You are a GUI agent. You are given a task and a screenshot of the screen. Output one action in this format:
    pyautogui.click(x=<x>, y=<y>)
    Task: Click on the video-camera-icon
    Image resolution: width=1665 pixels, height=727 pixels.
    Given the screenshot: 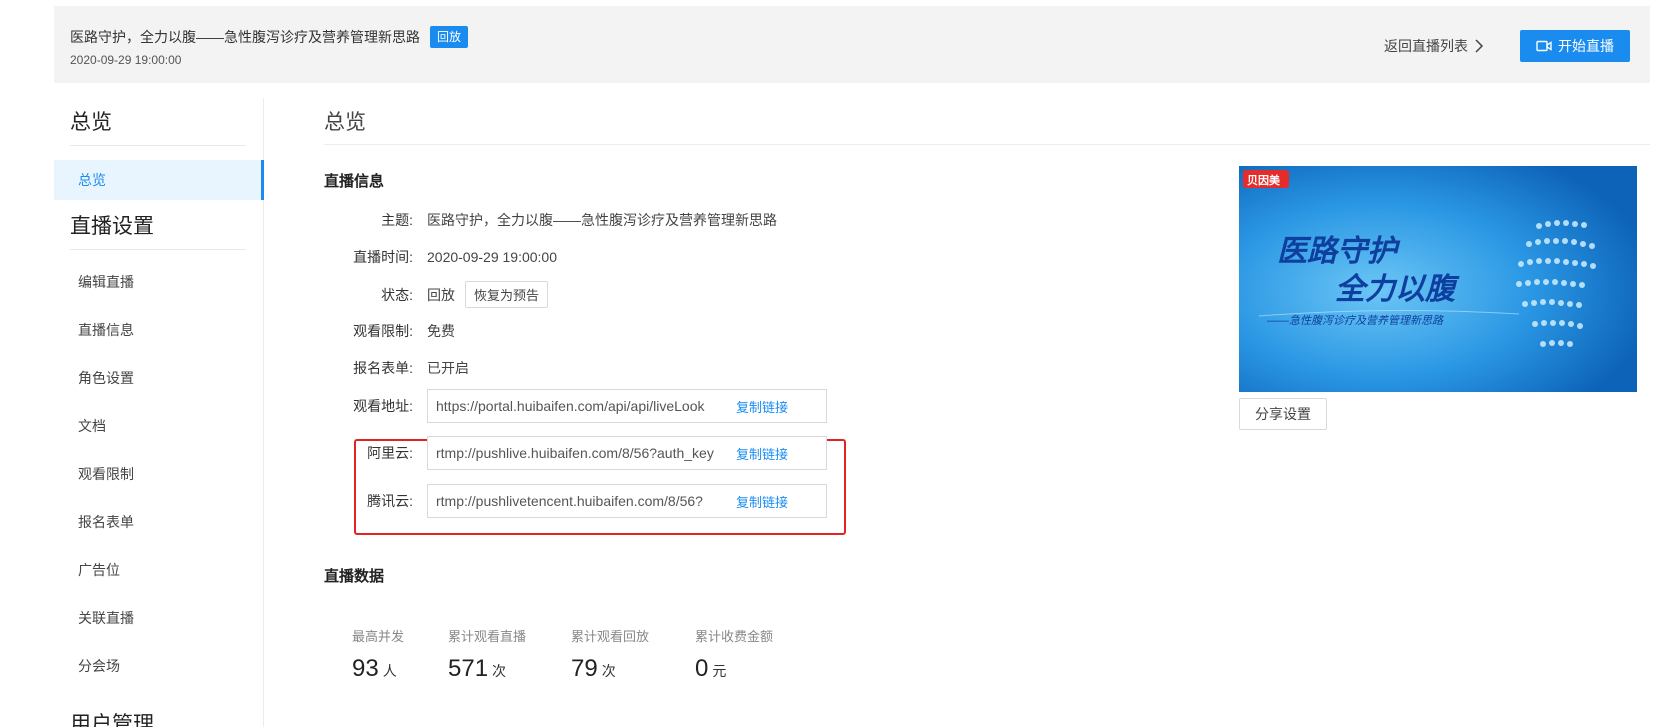 What is the action you would take?
    pyautogui.click(x=1544, y=46)
    